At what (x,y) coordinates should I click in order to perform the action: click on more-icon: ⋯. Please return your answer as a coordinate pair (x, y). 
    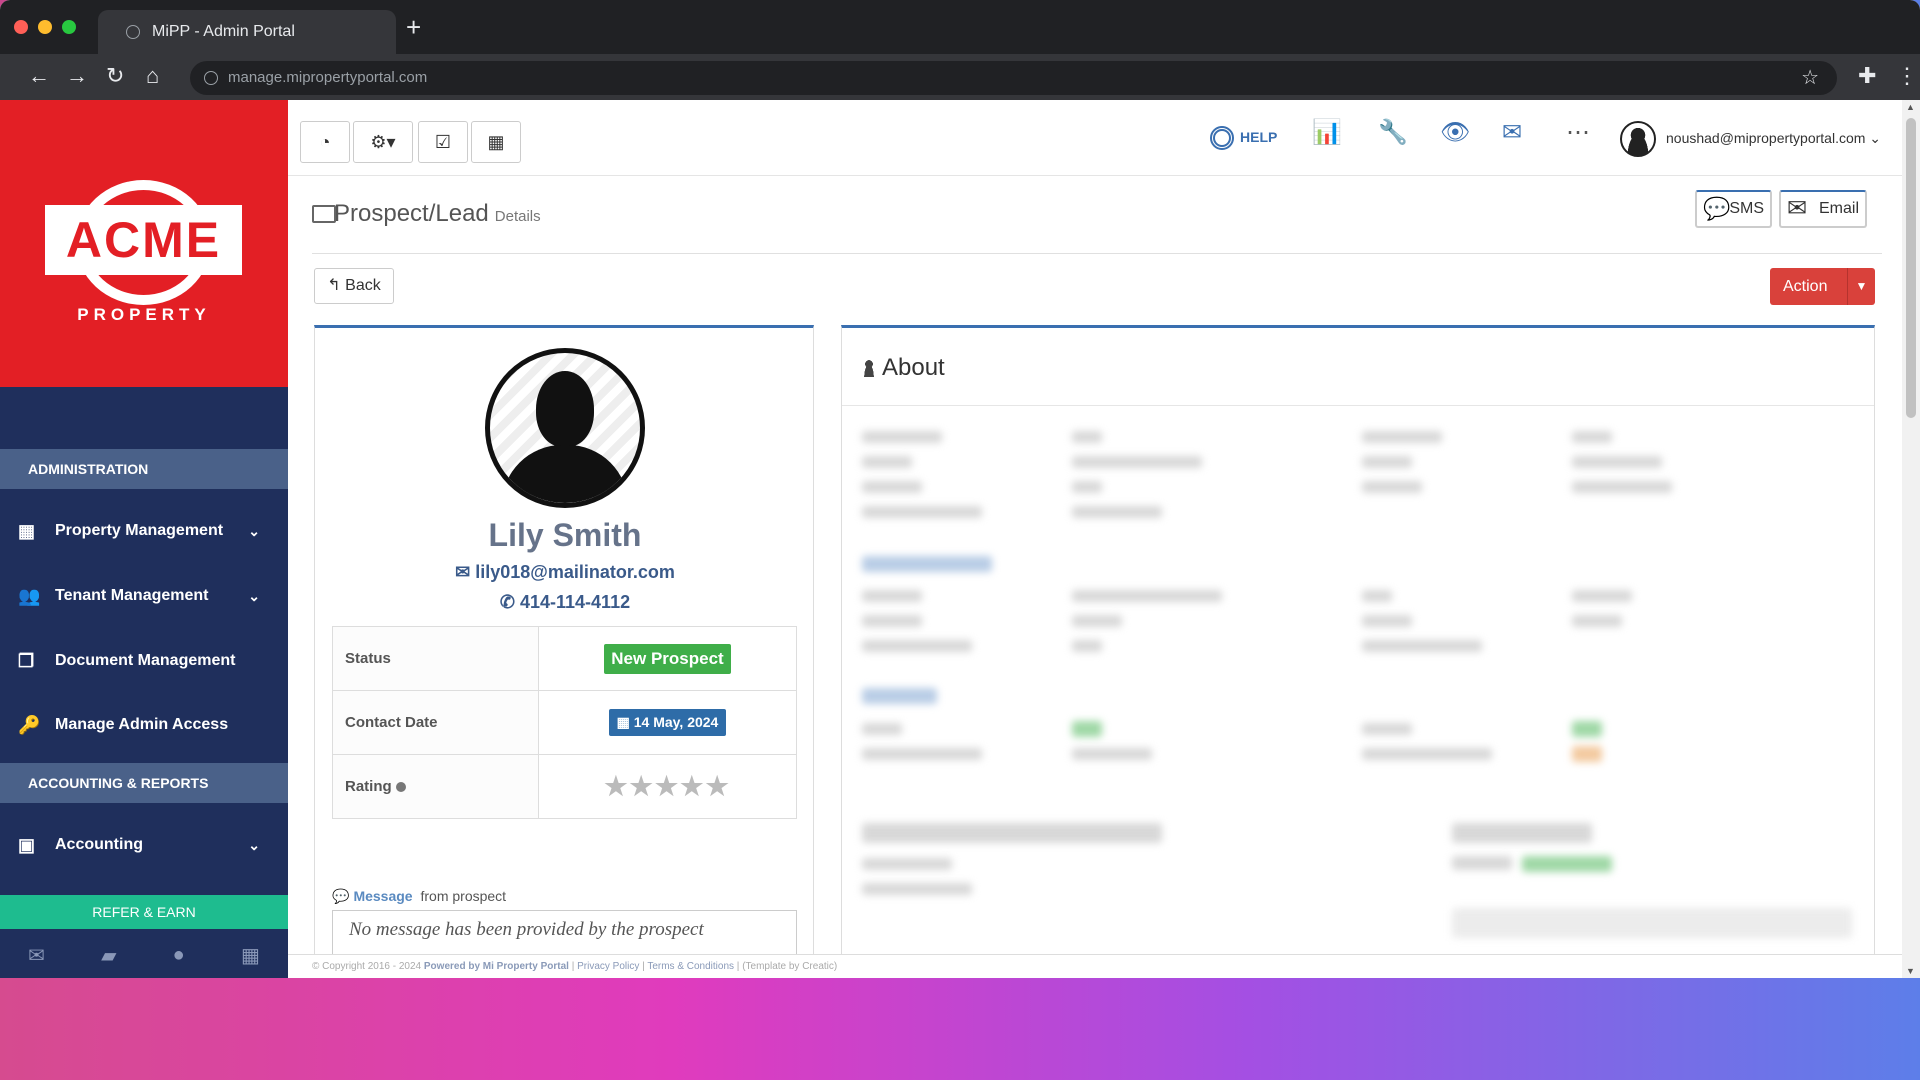
    Looking at the image, I should click on (1578, 133).